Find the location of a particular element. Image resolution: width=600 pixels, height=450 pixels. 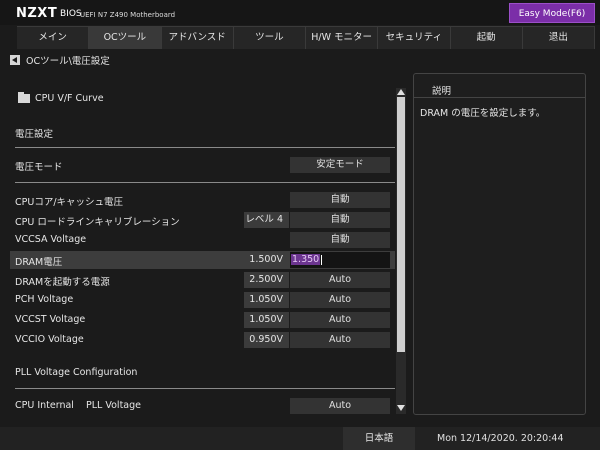

back-arrow-icon is located at coordinates (15, 60).